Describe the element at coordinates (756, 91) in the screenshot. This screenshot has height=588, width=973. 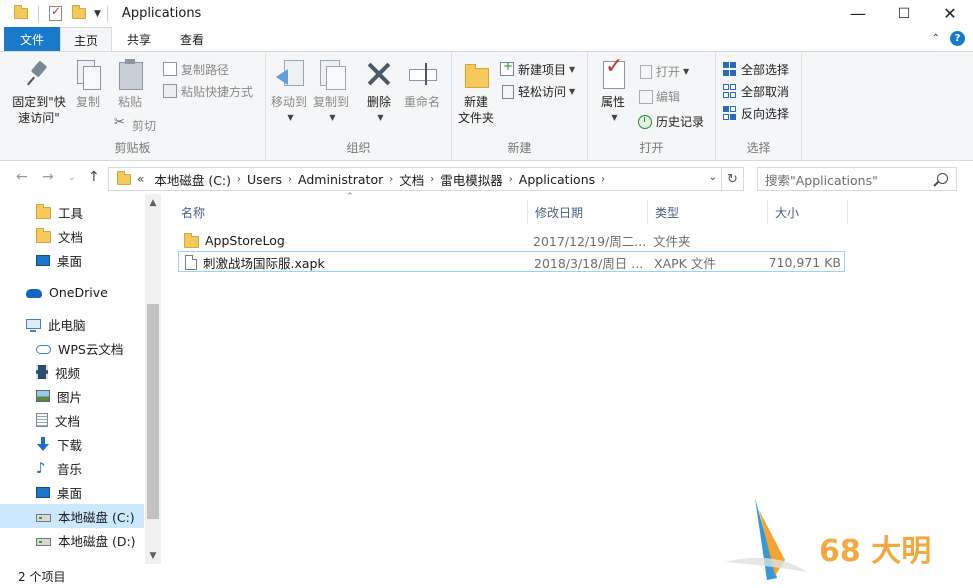
I see `select-none-button: 全部取消` at that location.